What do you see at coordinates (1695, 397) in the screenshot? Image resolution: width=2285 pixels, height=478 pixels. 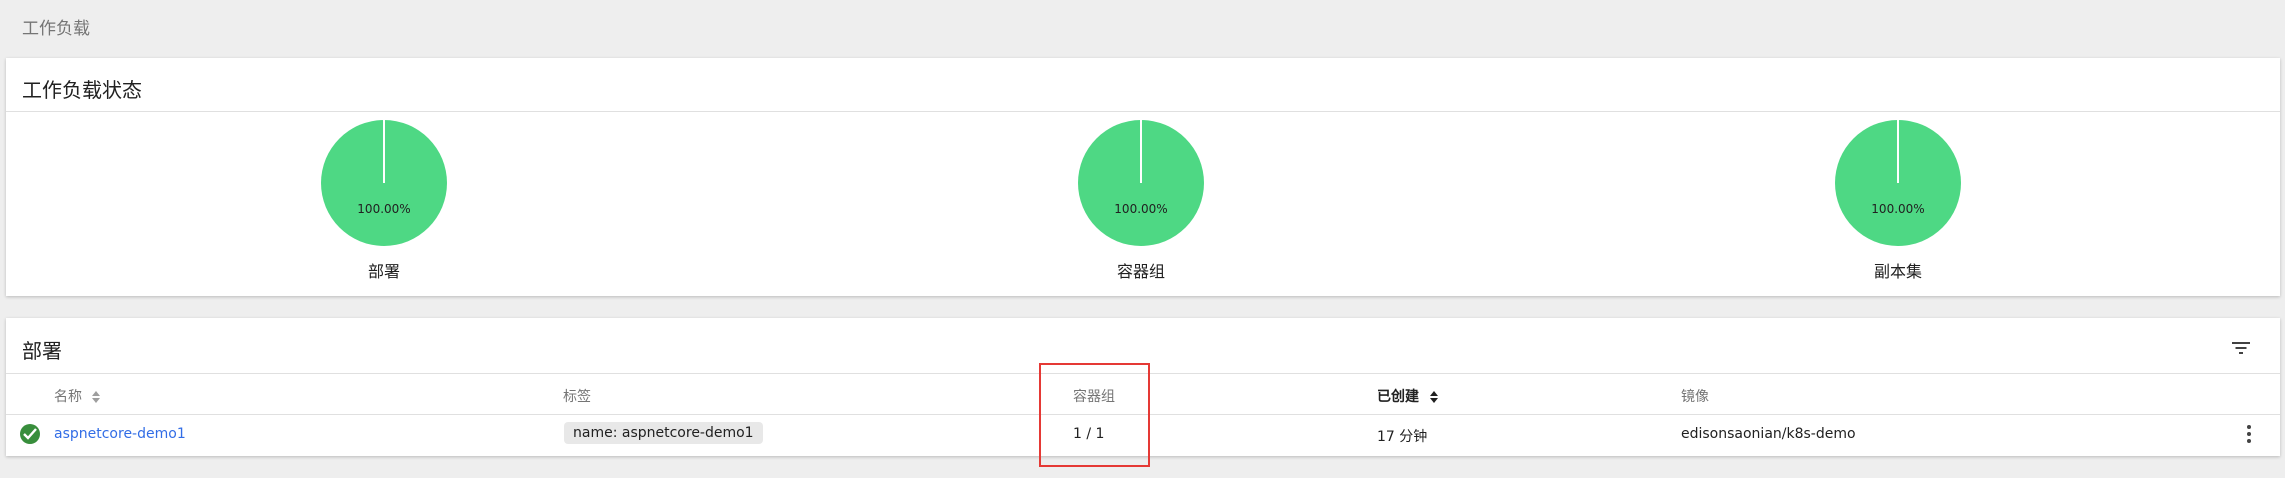 I see `column-header-image: 镜像` at bounding box center [1695, 397].